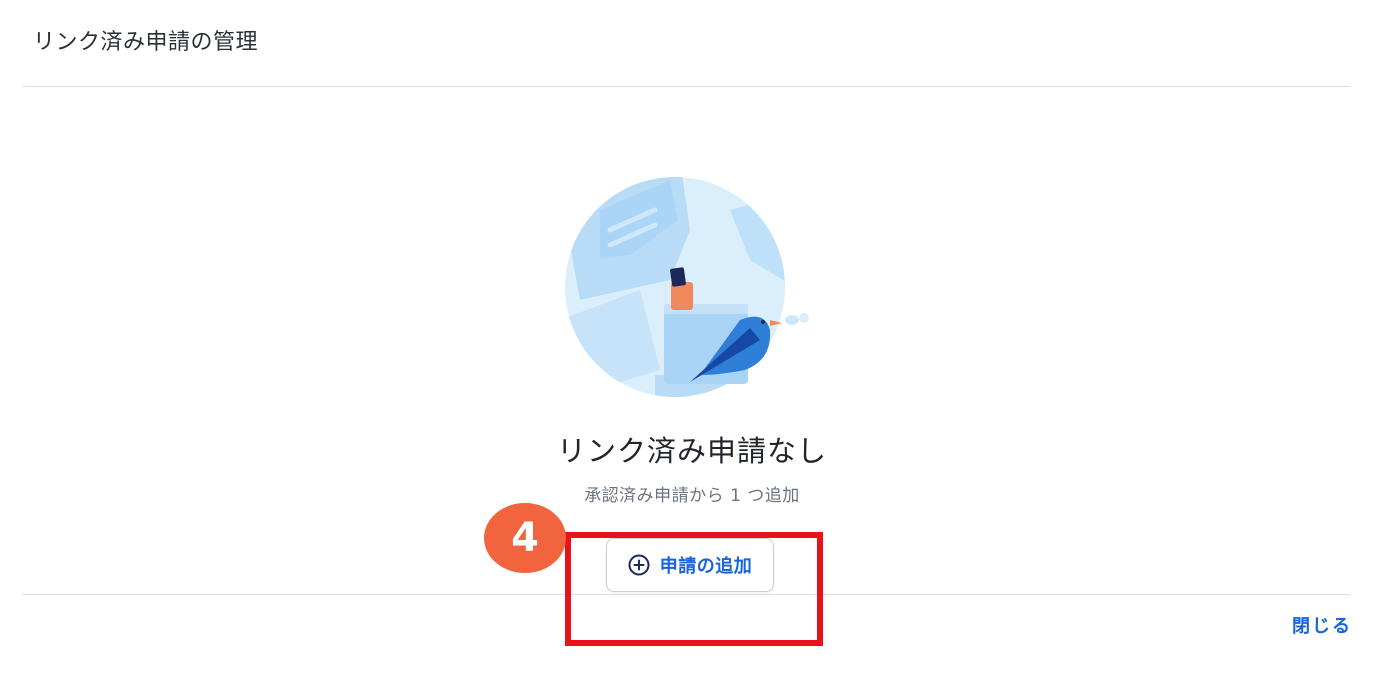 The width and height of the screenshot is (1384, 692). I want to click on close-button: 閉じる, so click(1322, 625).